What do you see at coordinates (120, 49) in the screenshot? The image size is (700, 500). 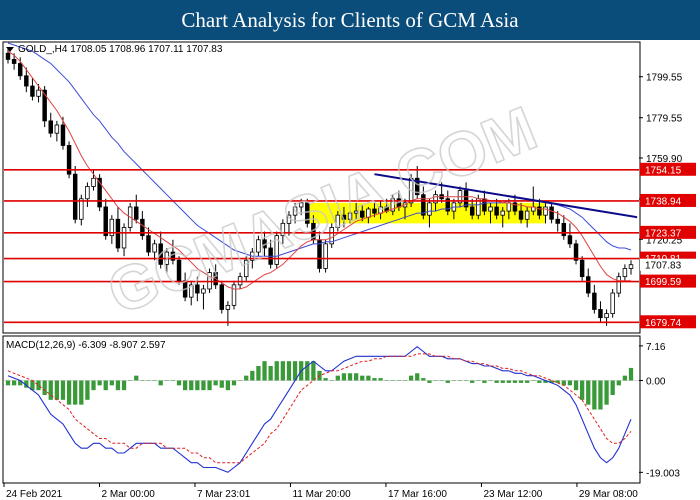 I see `symbol-info: GOLD_,H4 1708.05 1708.96 1707.11 1707.83` at bounding box center [120, 49].